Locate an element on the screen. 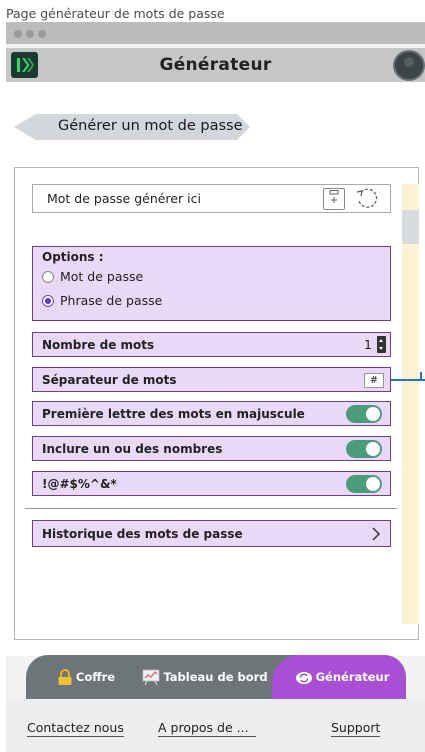 Image resolution: width=425 pixels, height=752 pixels. radio-button is located at coordinates (48, 276).